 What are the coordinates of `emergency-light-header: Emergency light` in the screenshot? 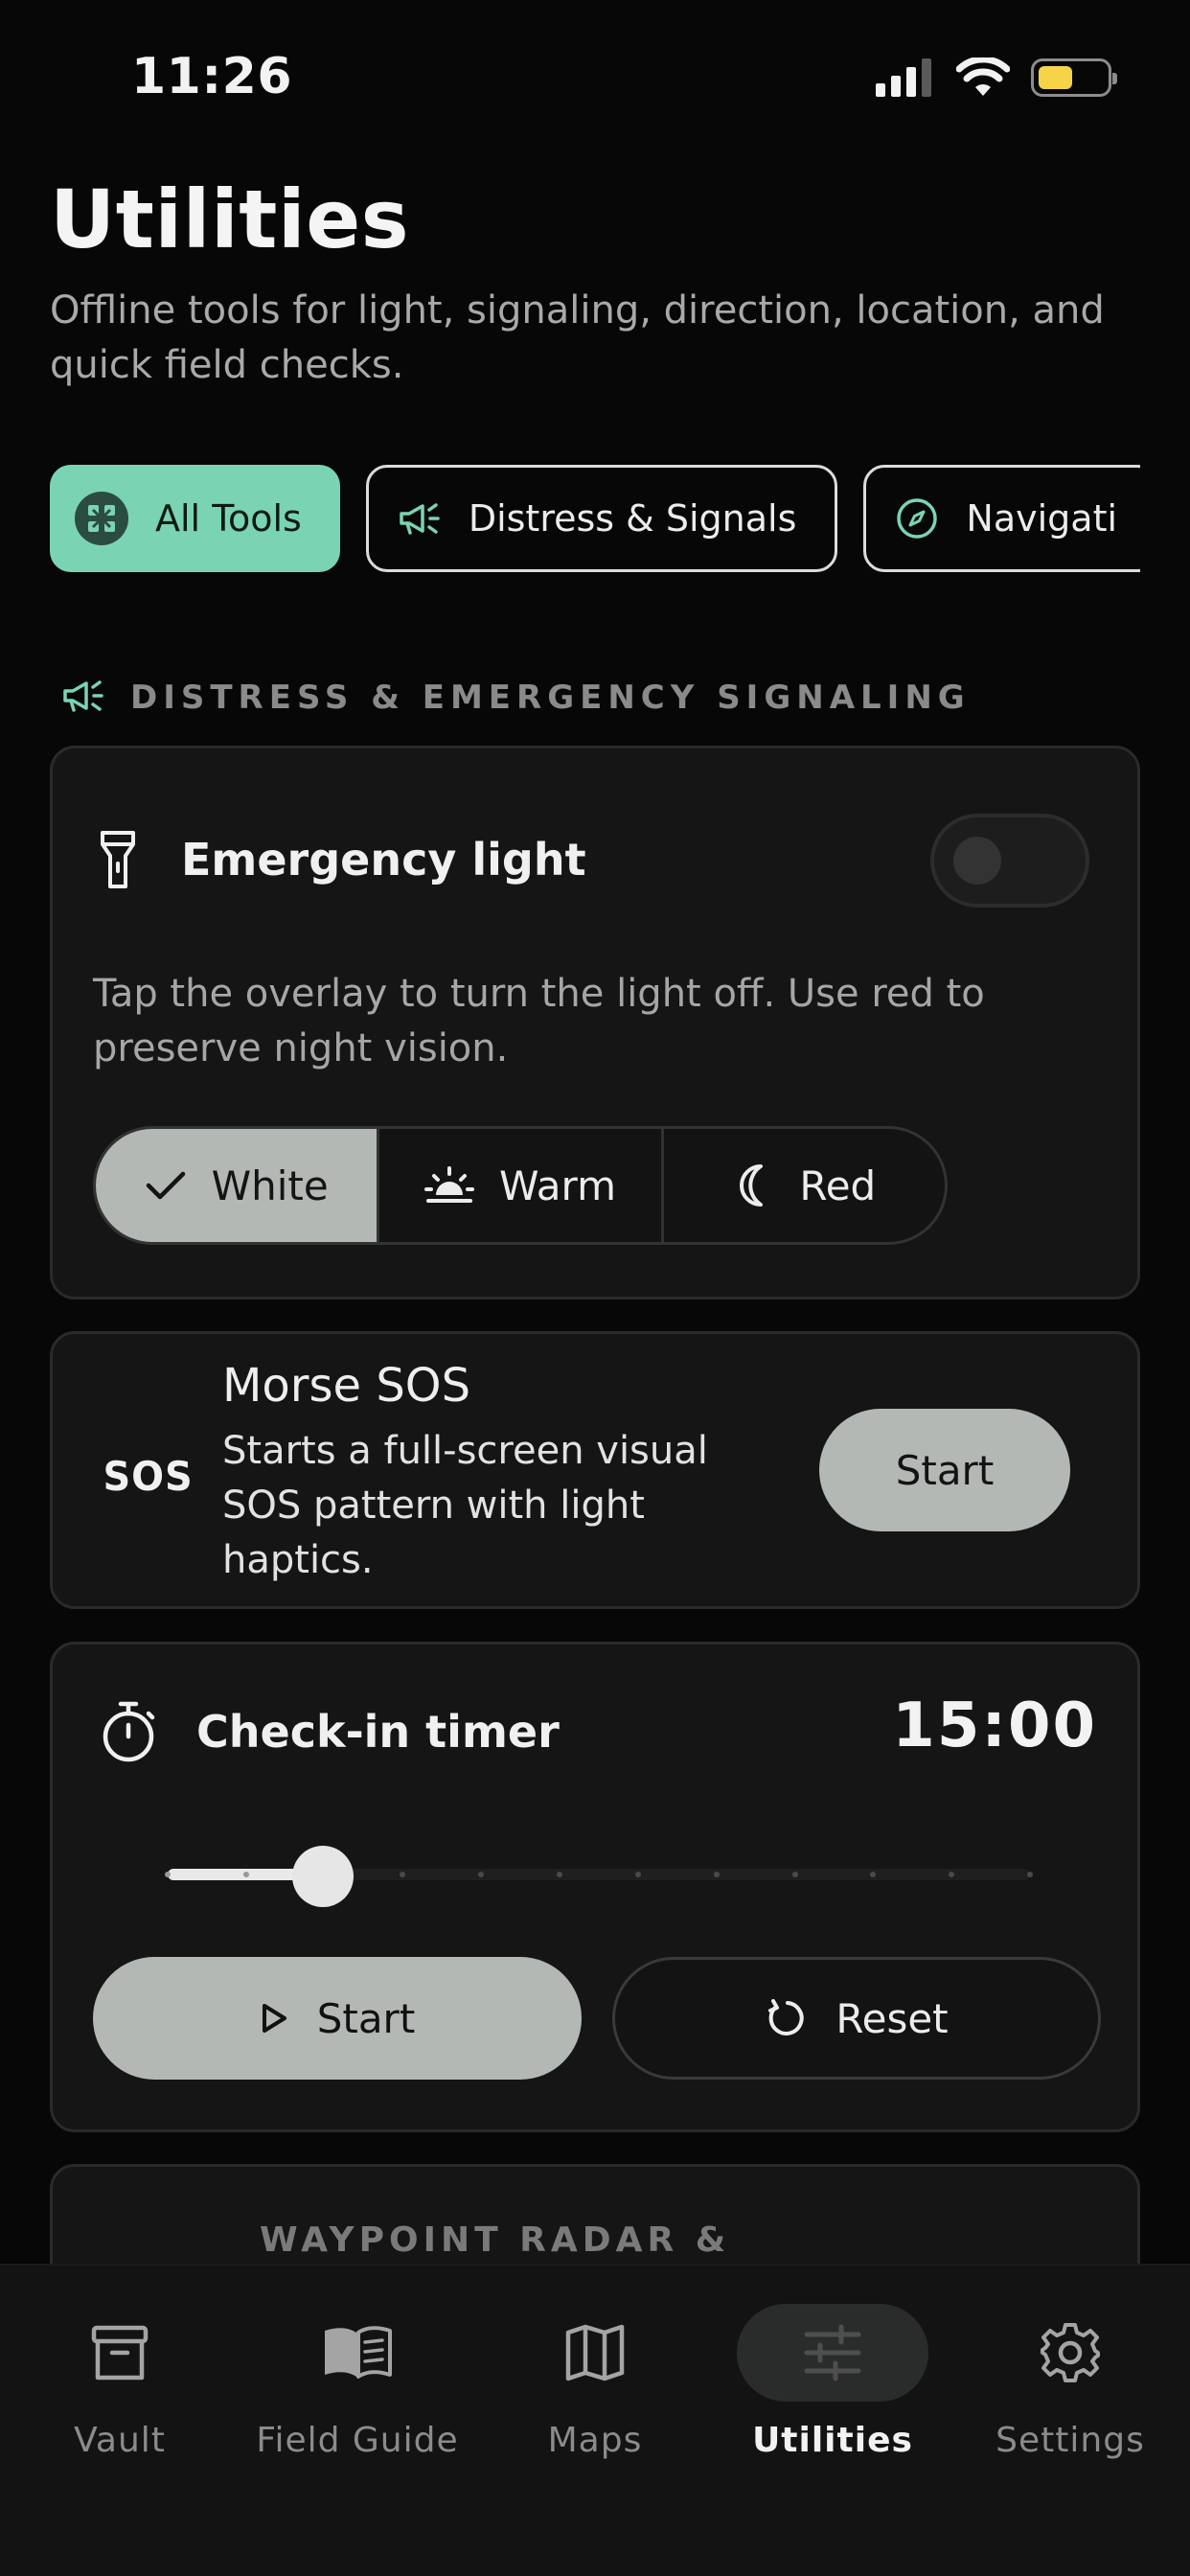 It's located at (342, 859).